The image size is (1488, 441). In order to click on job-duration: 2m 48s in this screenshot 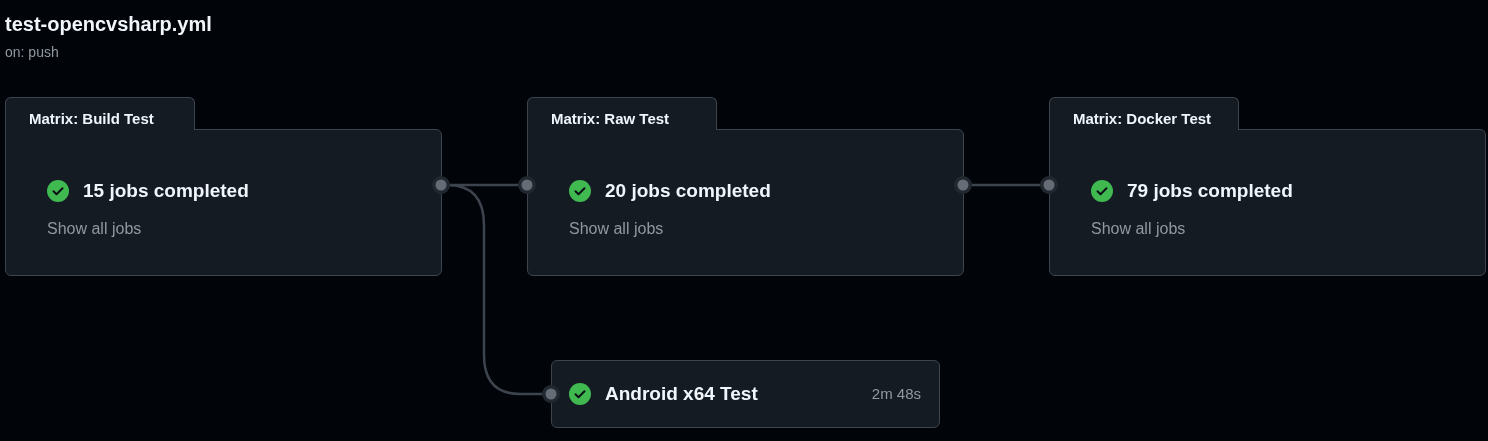, I will do `click(896, 393)`.